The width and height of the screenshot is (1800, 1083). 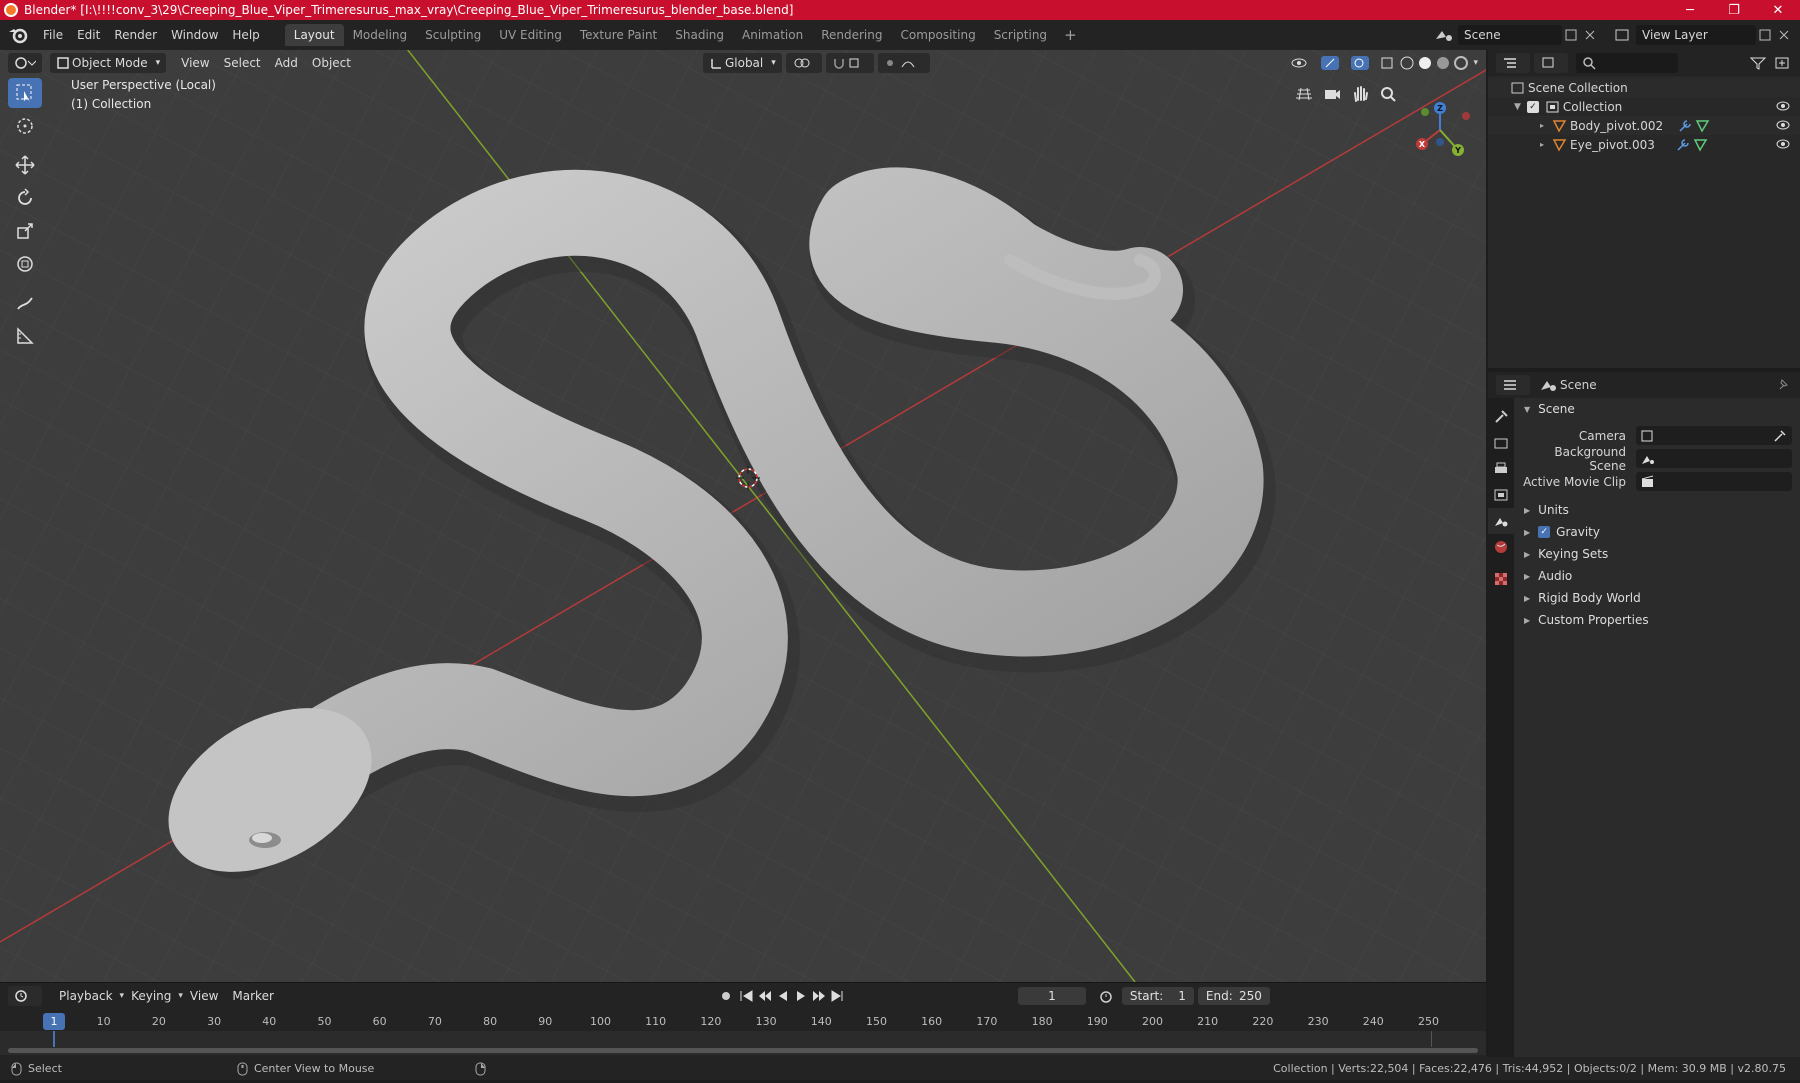 I want to click on gravity-checkbox: ✓, so click(x=1544, y=532).